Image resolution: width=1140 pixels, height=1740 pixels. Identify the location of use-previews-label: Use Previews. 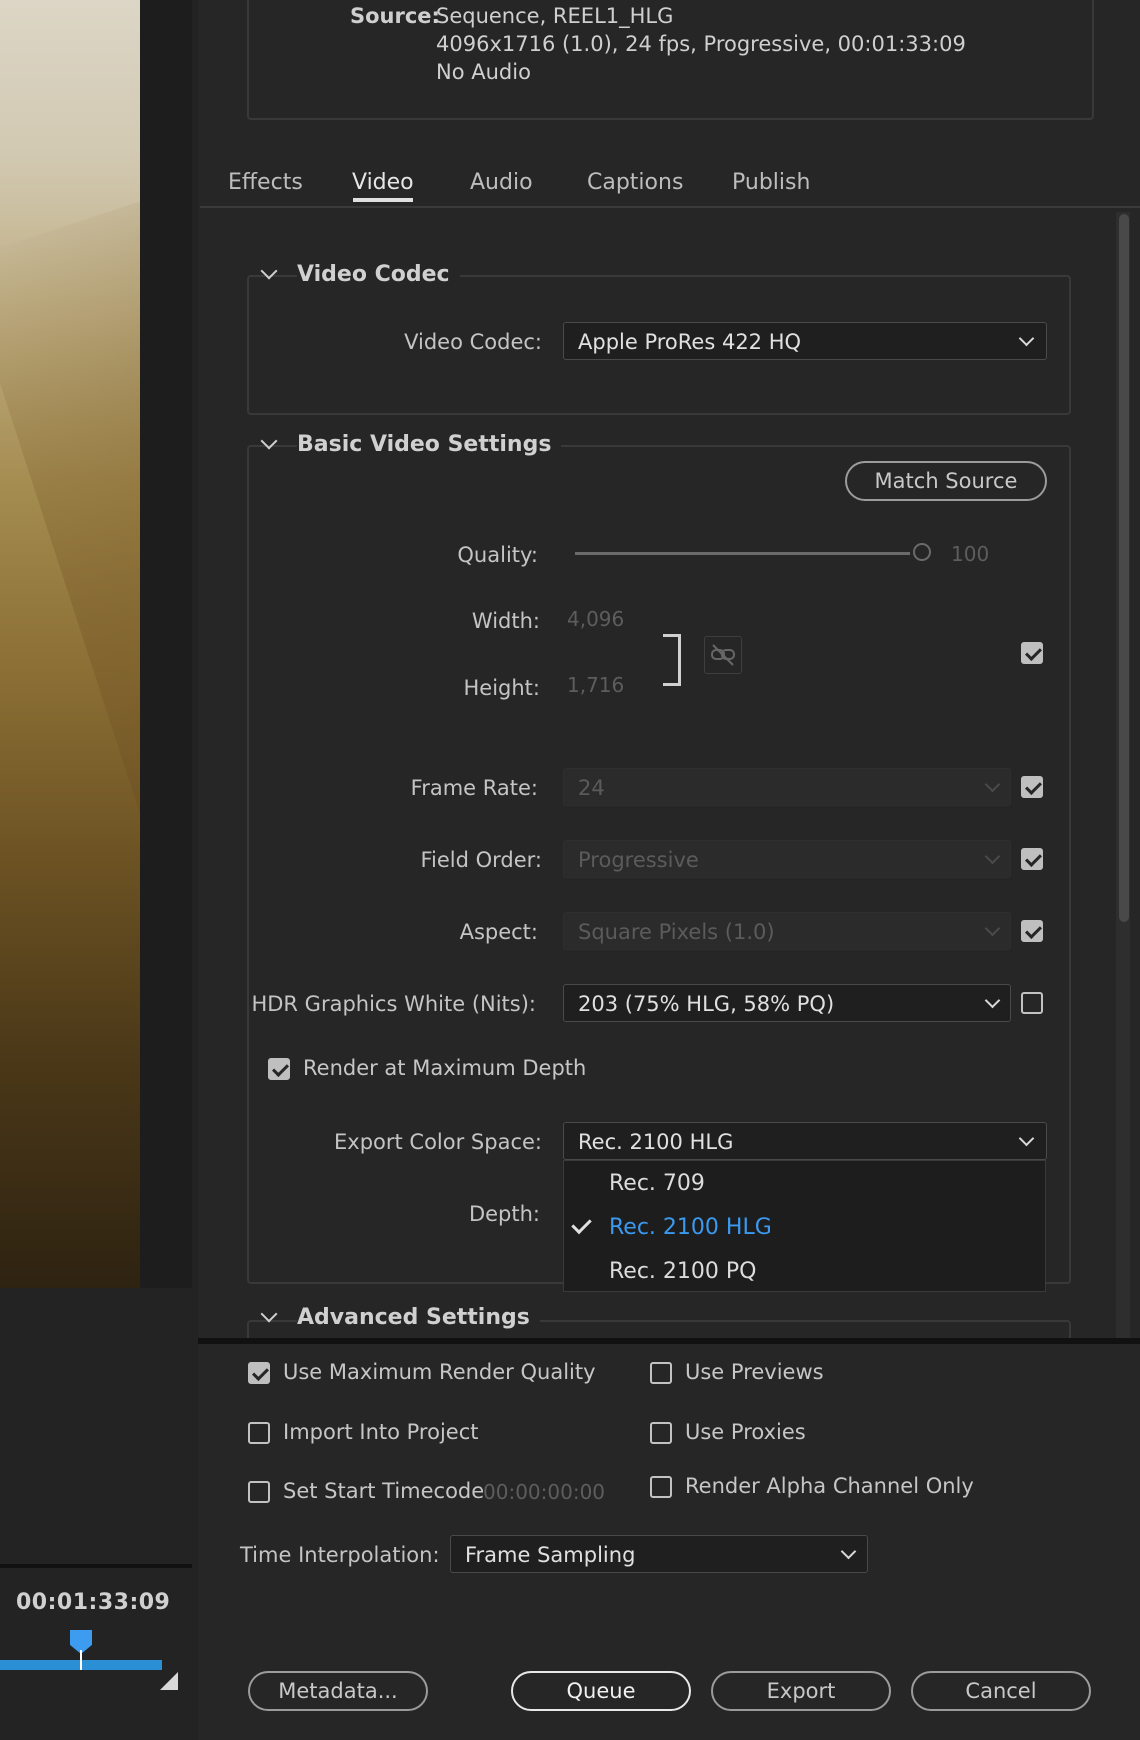
(754, 1372).